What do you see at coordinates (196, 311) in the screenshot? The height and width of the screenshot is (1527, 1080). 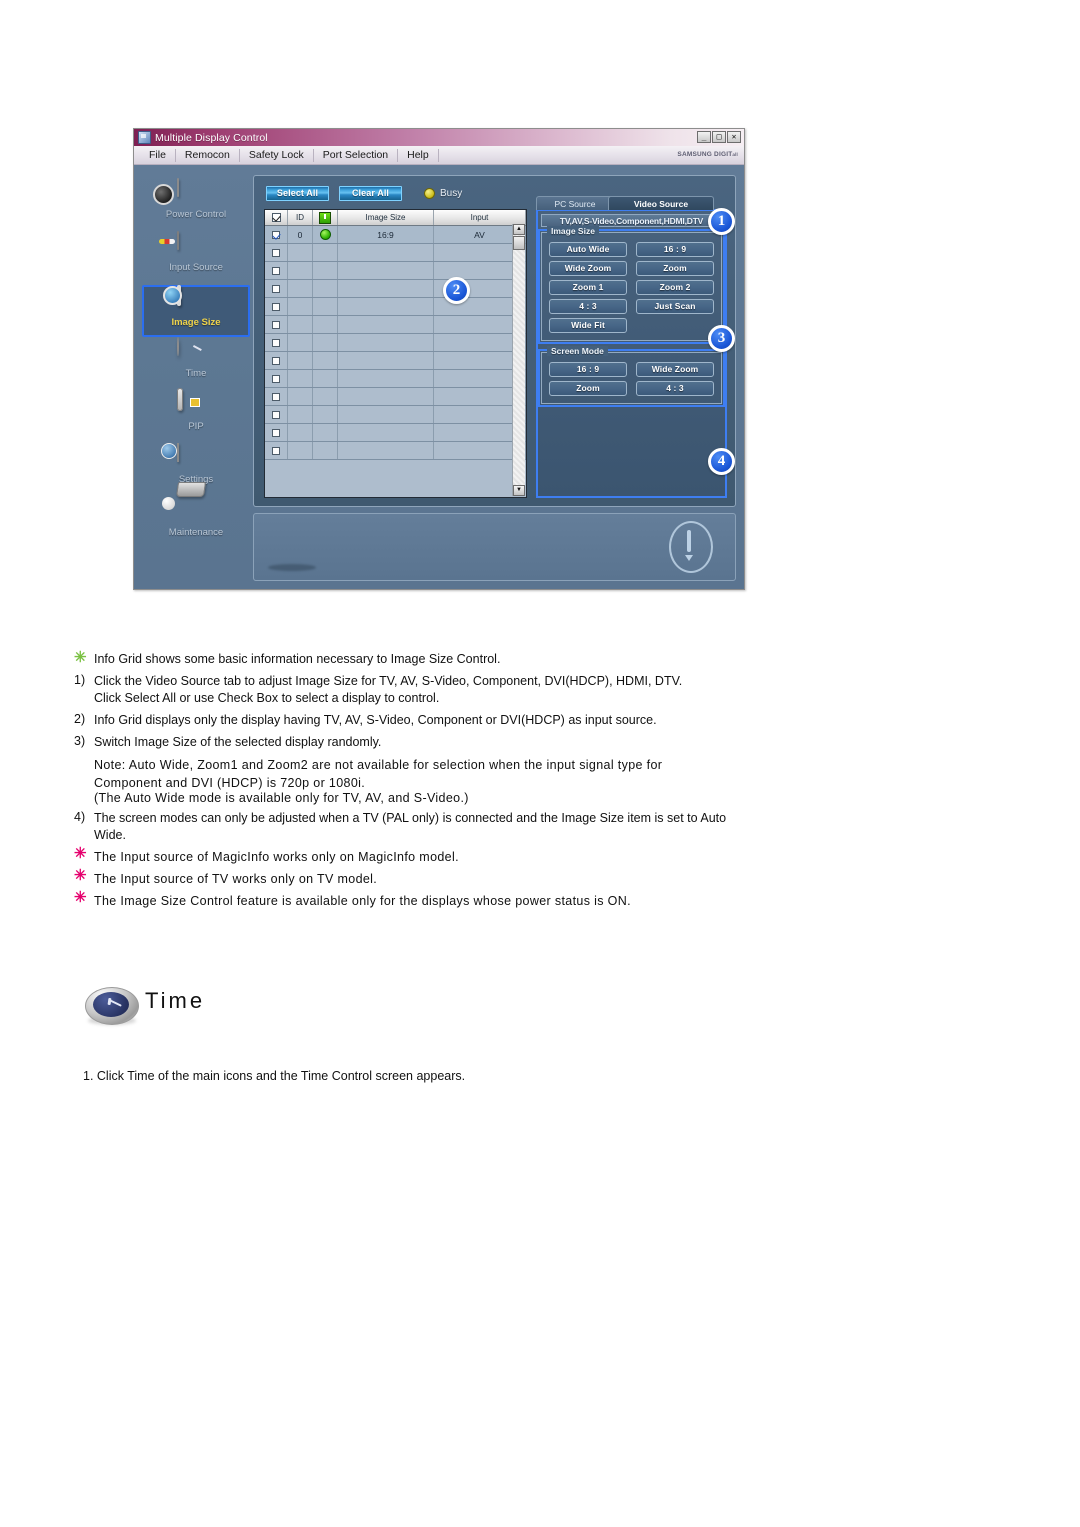 I see `sidebar-item-image-size: Image Size` at bounding box center [196, 311].